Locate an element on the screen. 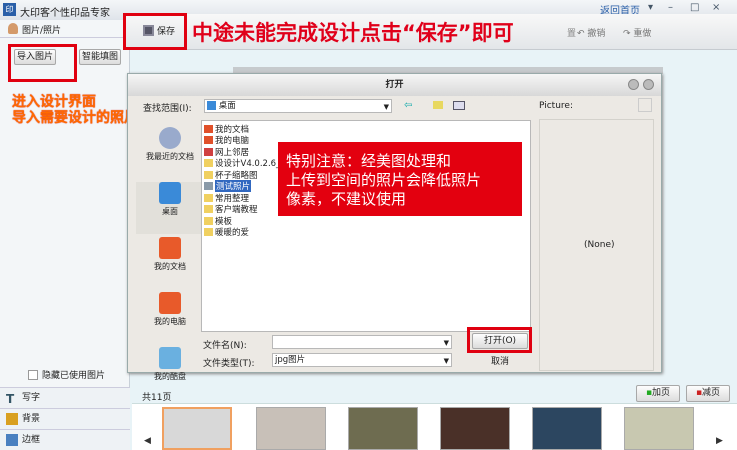  remove-page-label: 减页 is located at coordinates (711, 393).